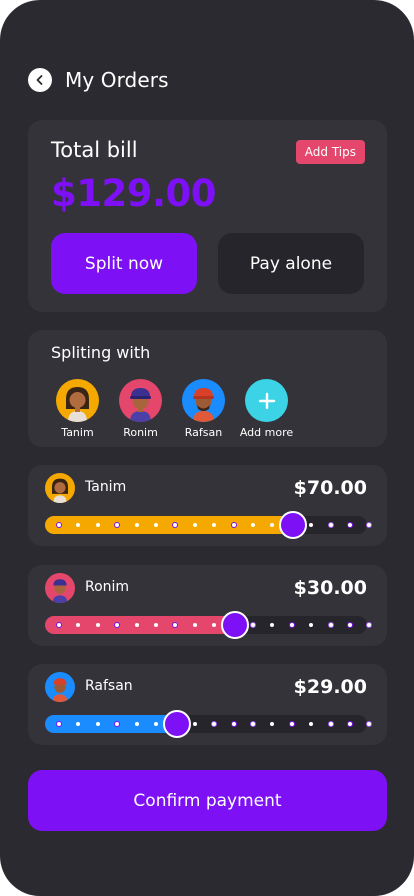 Image resolution: width=414 pixels, height=896 pixels. I want to click on people-list: Tanim Ronim Rafsan Add more, so click(172, 409).